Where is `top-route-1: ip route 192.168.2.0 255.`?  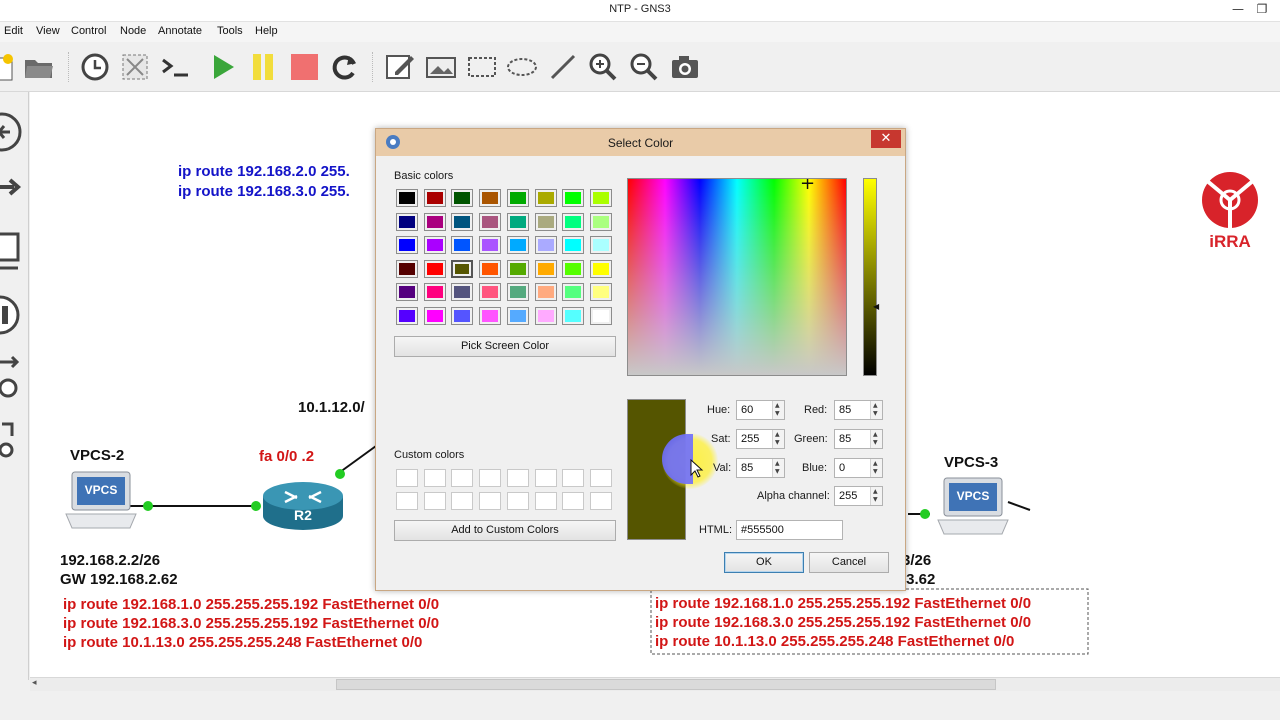
top-route-1: ip route 192.168.2.0 255. is located at coordinates (264, 171).